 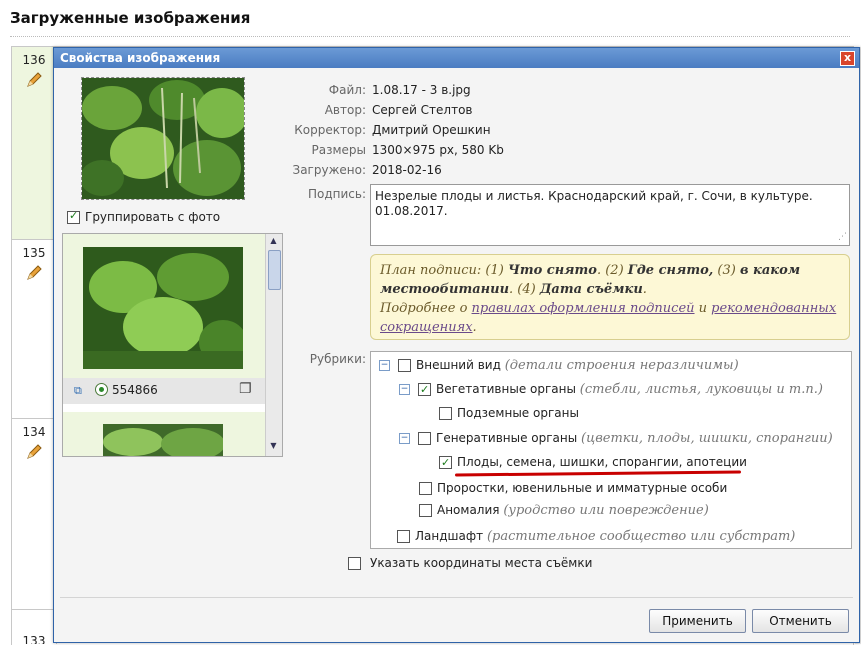 I want to click on rubric-note: (цветки, плоды, шишки, спорангии), so click(x=707, y=438).